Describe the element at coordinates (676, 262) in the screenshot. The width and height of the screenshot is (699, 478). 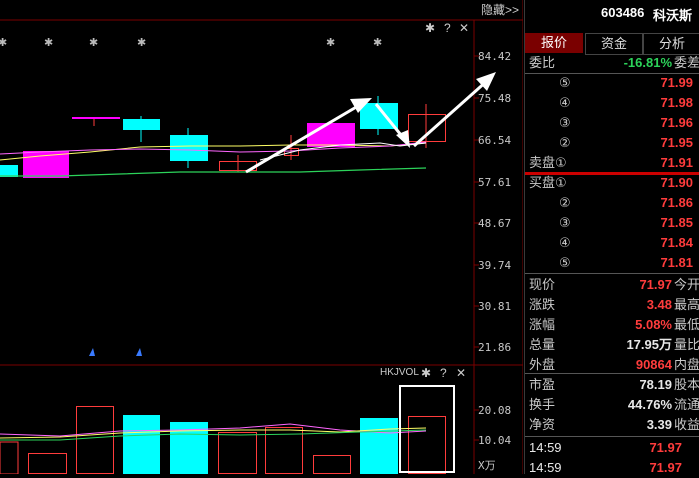
I see `buy-price: 71.81` at that location.